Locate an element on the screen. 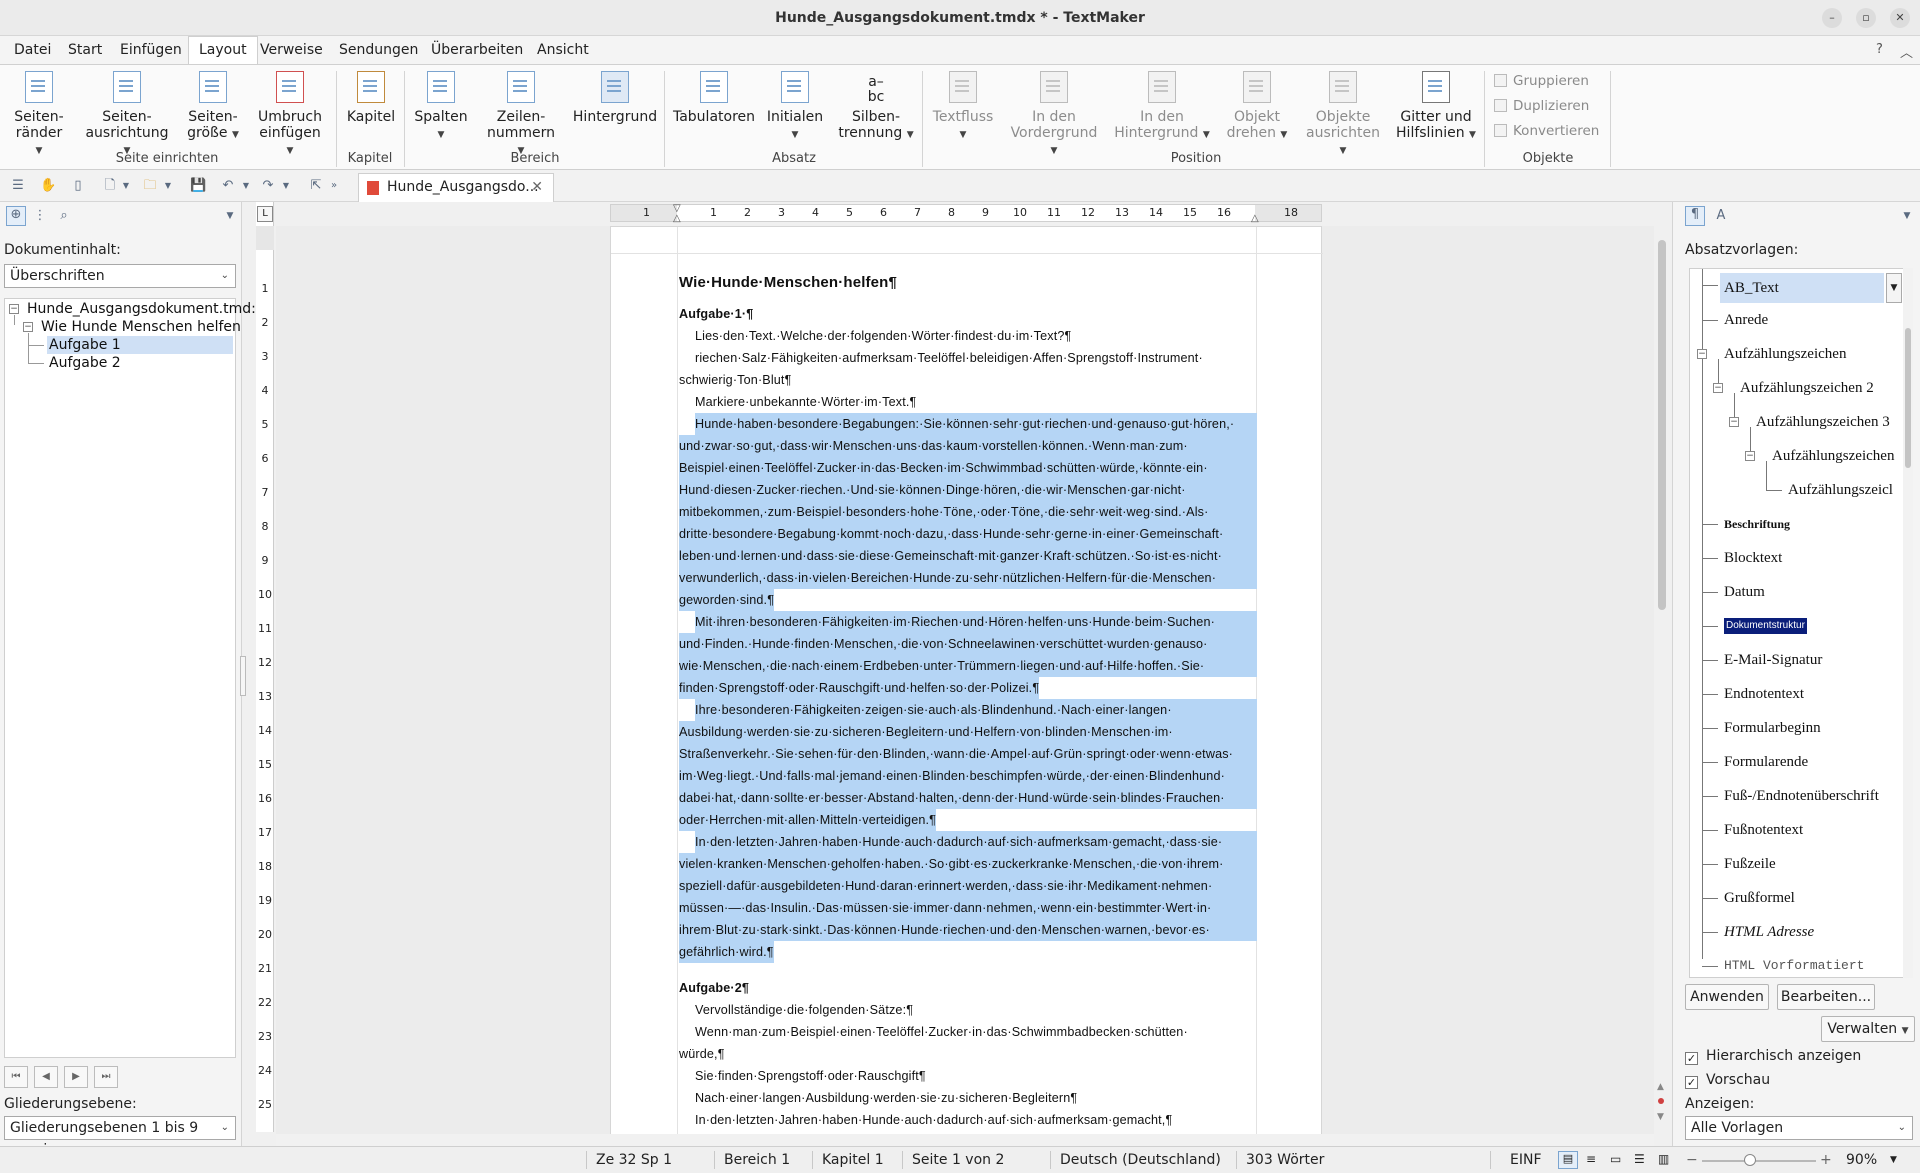 The height and width of the screenshot is (1173, 1920). continuous-view-icon: ≡ is located at coordinates (1591, 1159).